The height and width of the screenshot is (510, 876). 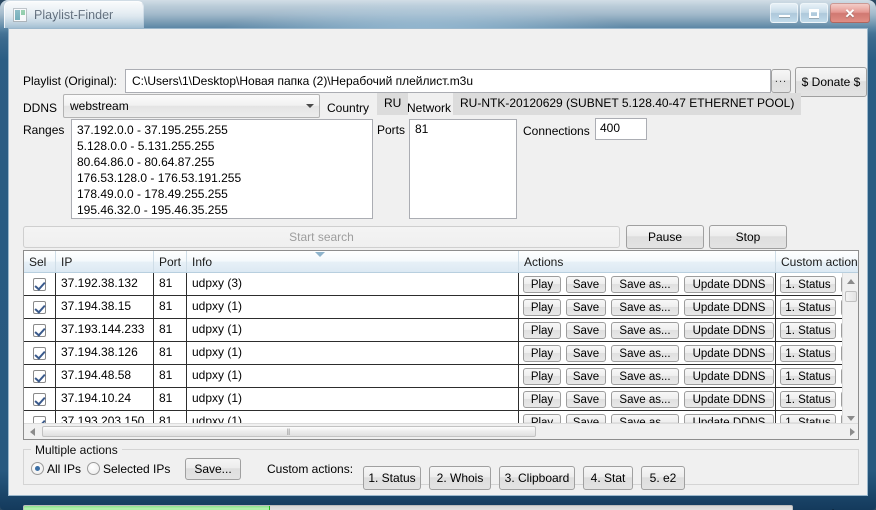 I want to click on range-line: 176.53.128.0 - 176.53.191.255, so click(x=159, y=178).